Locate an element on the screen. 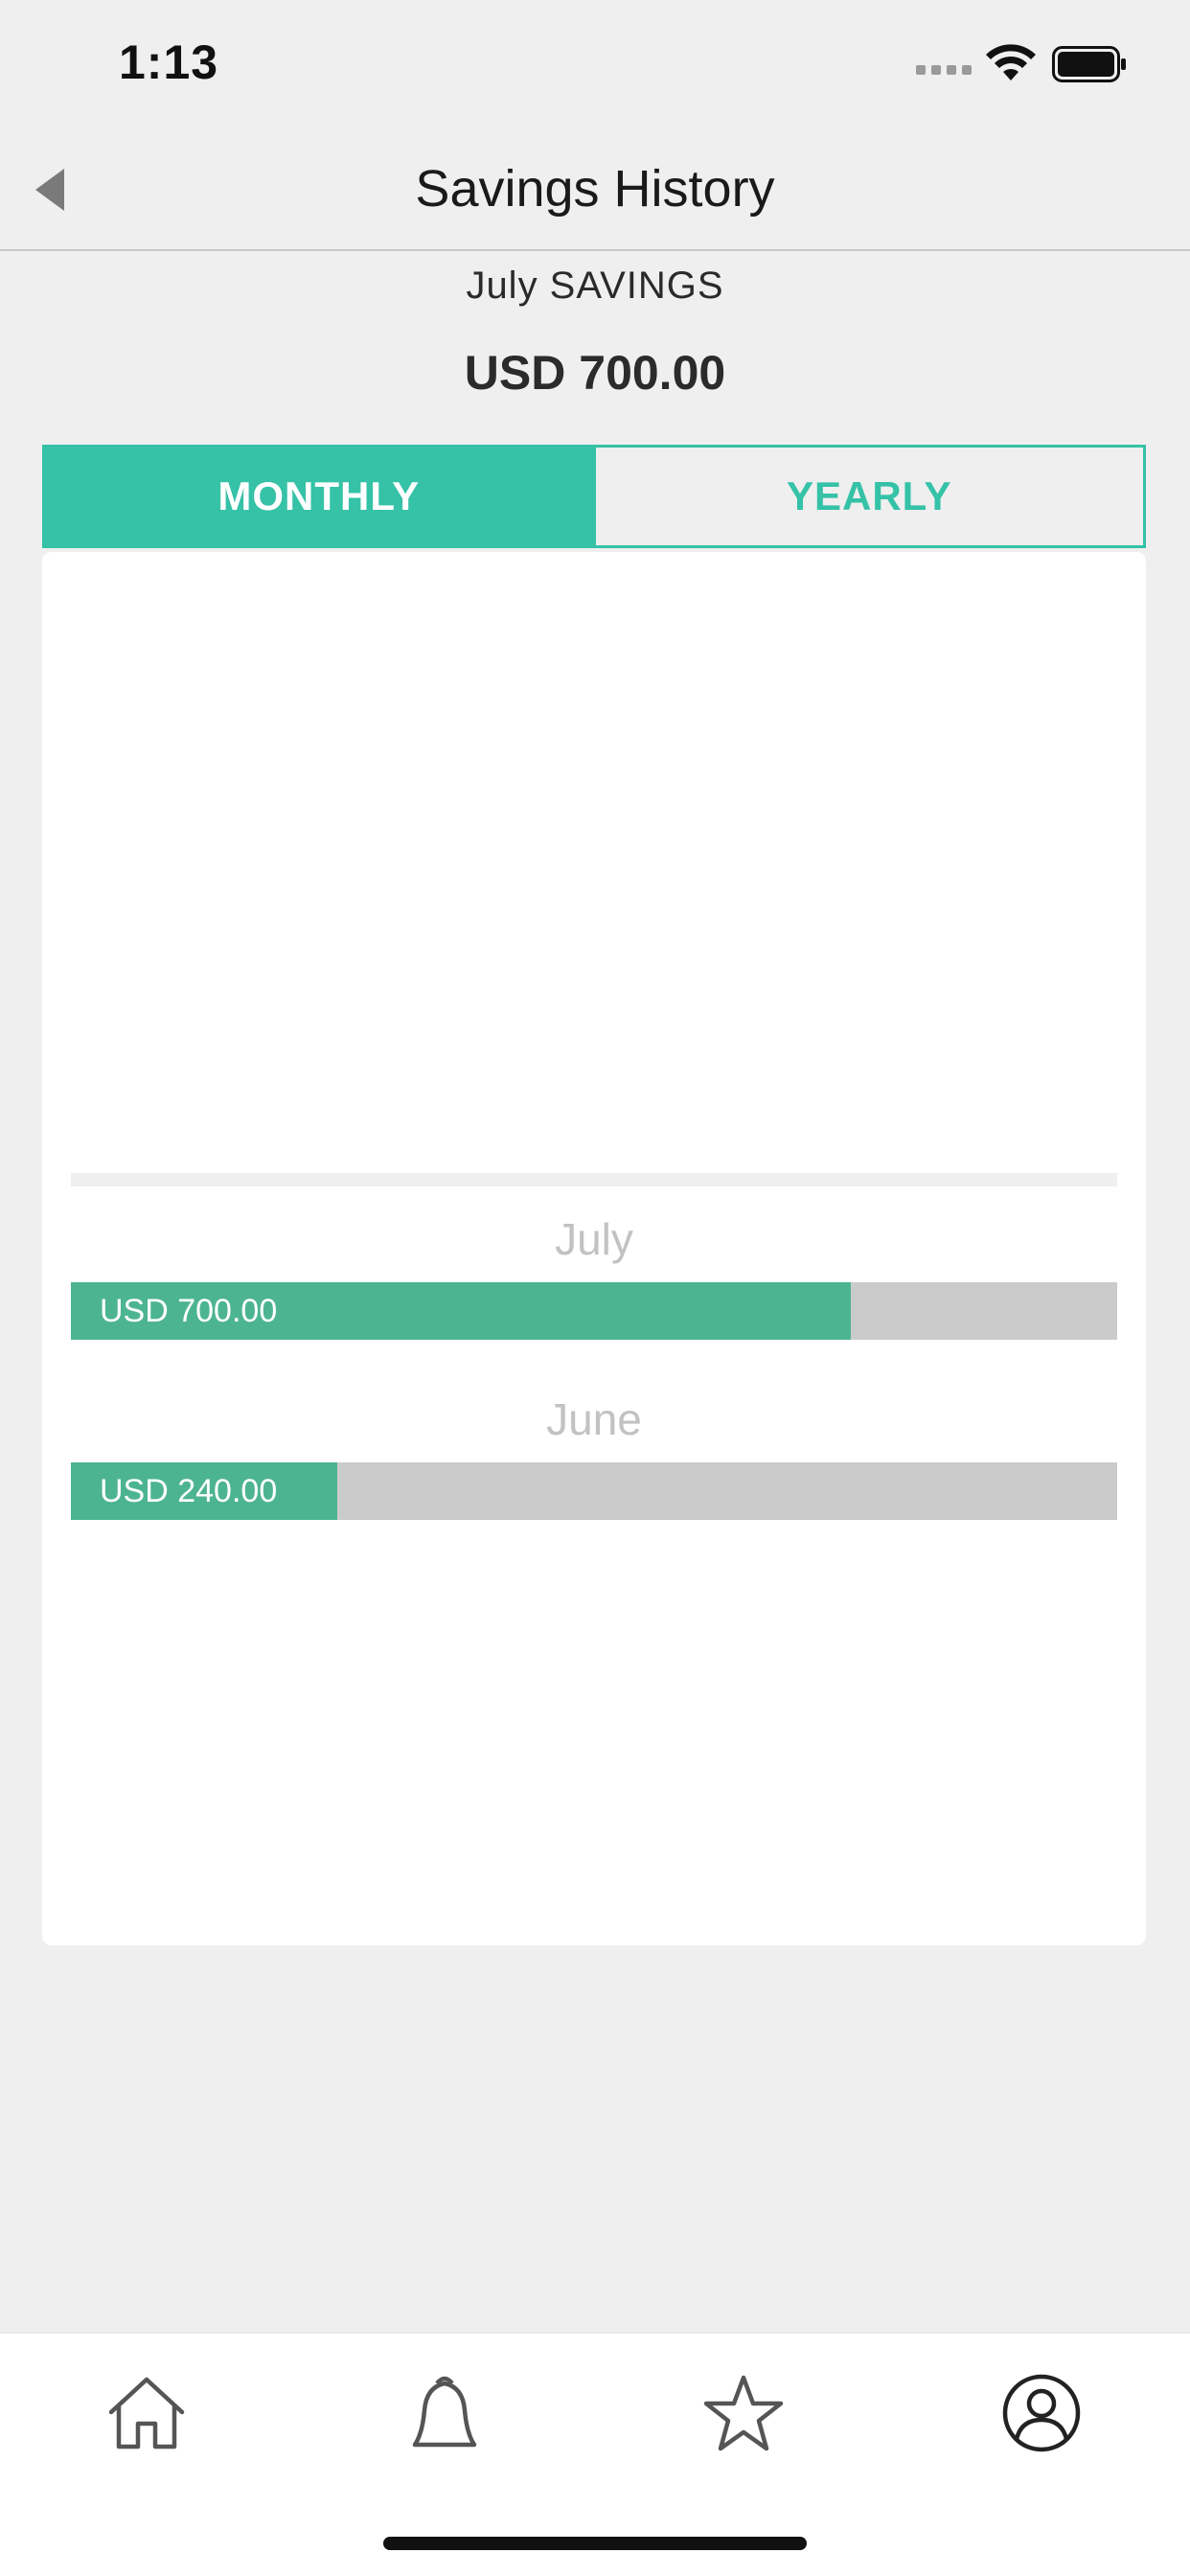  nav-header: Savings History is located at coordinates (595, 190).